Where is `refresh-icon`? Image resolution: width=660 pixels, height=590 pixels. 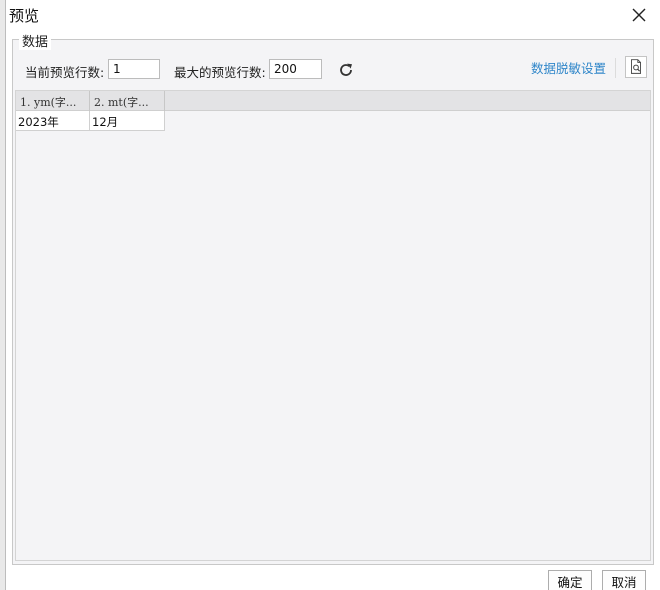 refresh-icon is located at coordinates (346, 69).